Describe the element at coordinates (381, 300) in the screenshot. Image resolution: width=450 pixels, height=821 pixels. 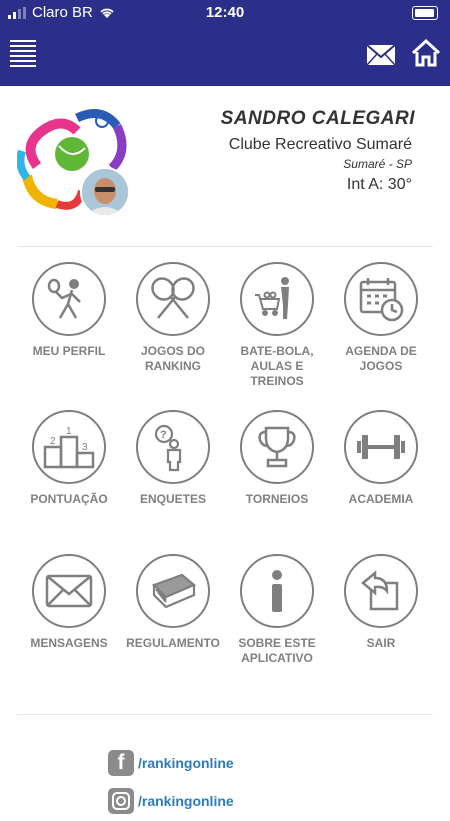
I see `calendar-clock-icon` at that location.